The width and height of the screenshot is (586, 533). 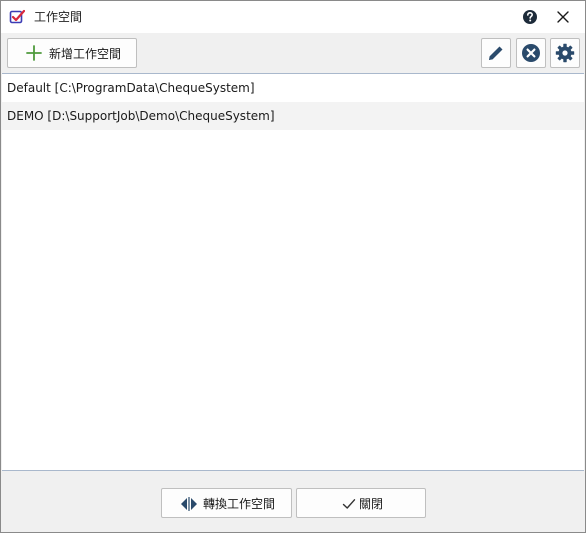 I want to click on checkmark-icon, so click(x=349, y=504).